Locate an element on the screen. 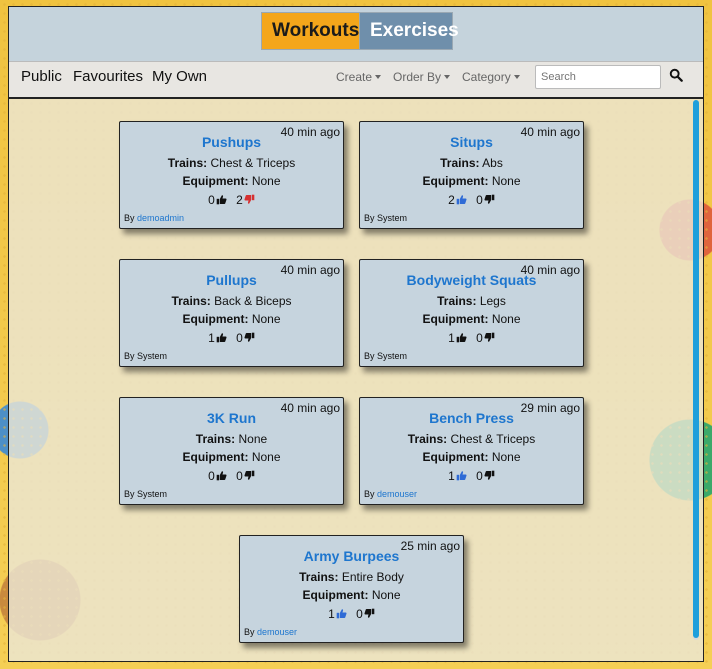  like-count: 0 is located at coordinates (211, 476).